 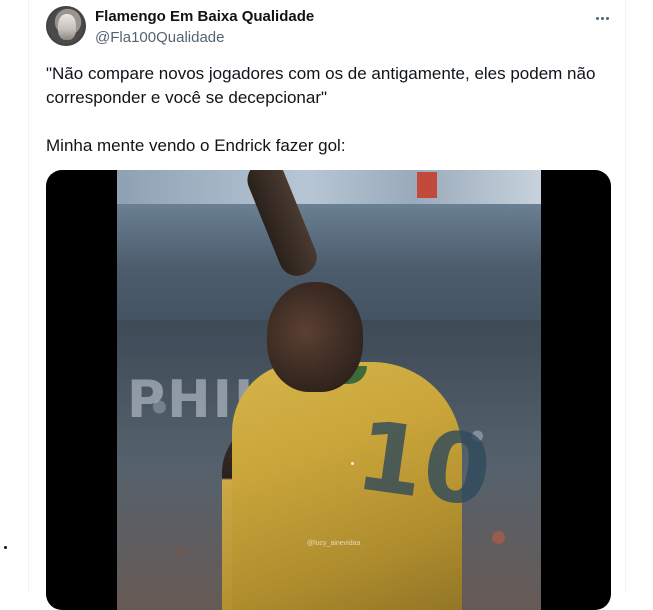 What do you see at coordinates (204, 16) in the screenshot?
I see `author-display-name: Flamengo Em Baixa Qualidade` at bounding box center [204, 16].